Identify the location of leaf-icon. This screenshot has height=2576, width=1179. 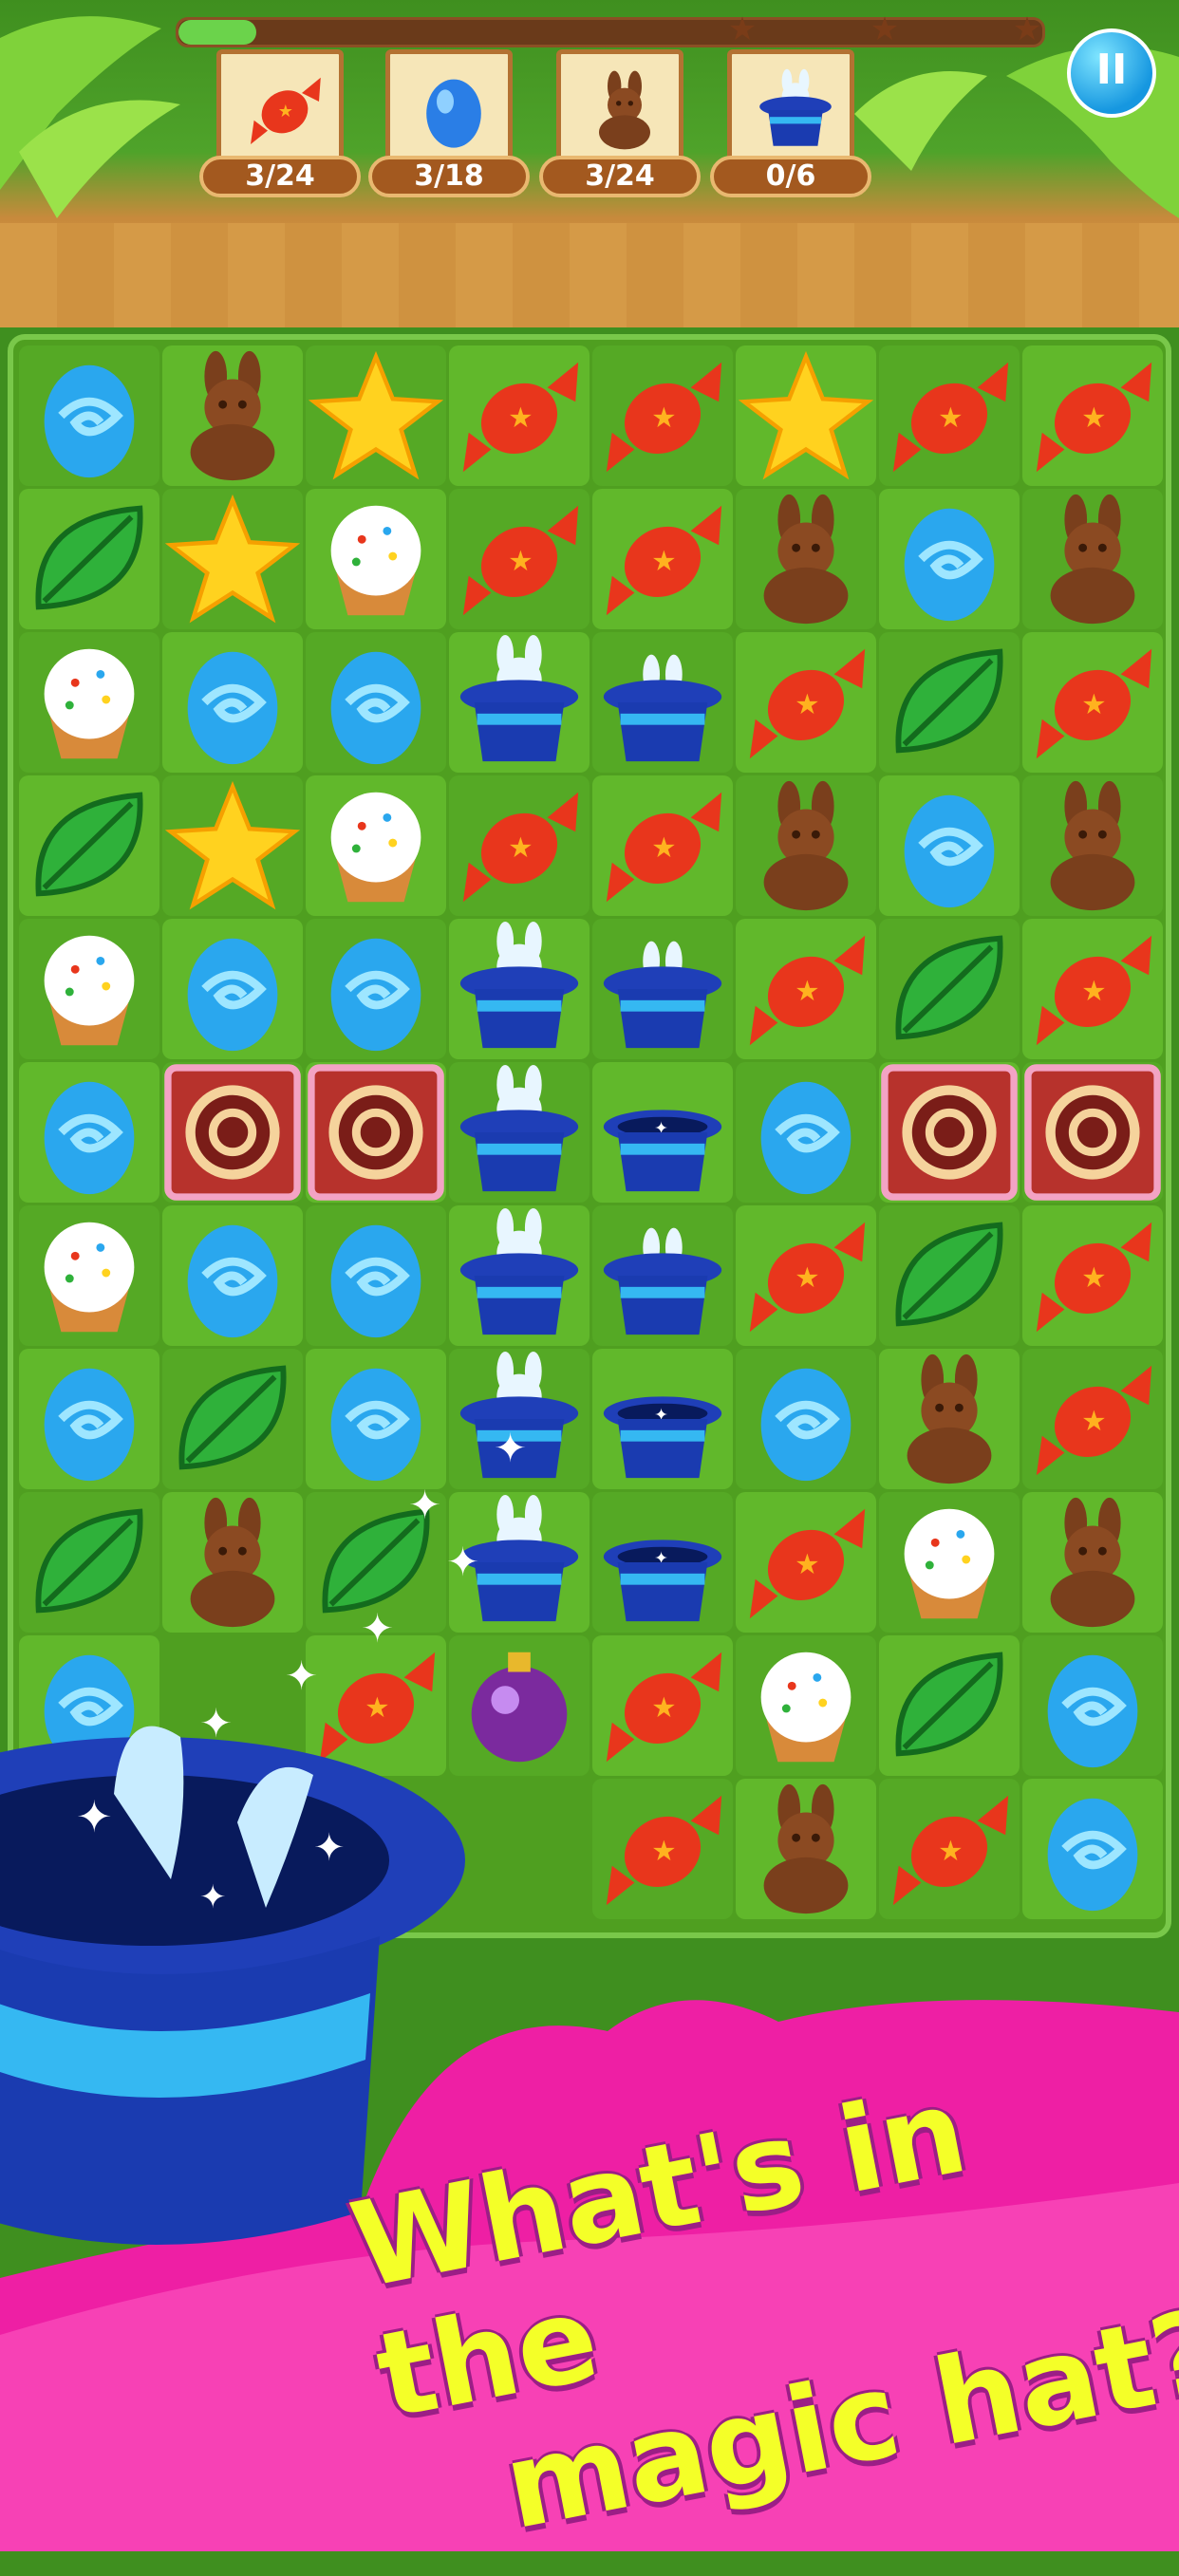
(232, 1419).